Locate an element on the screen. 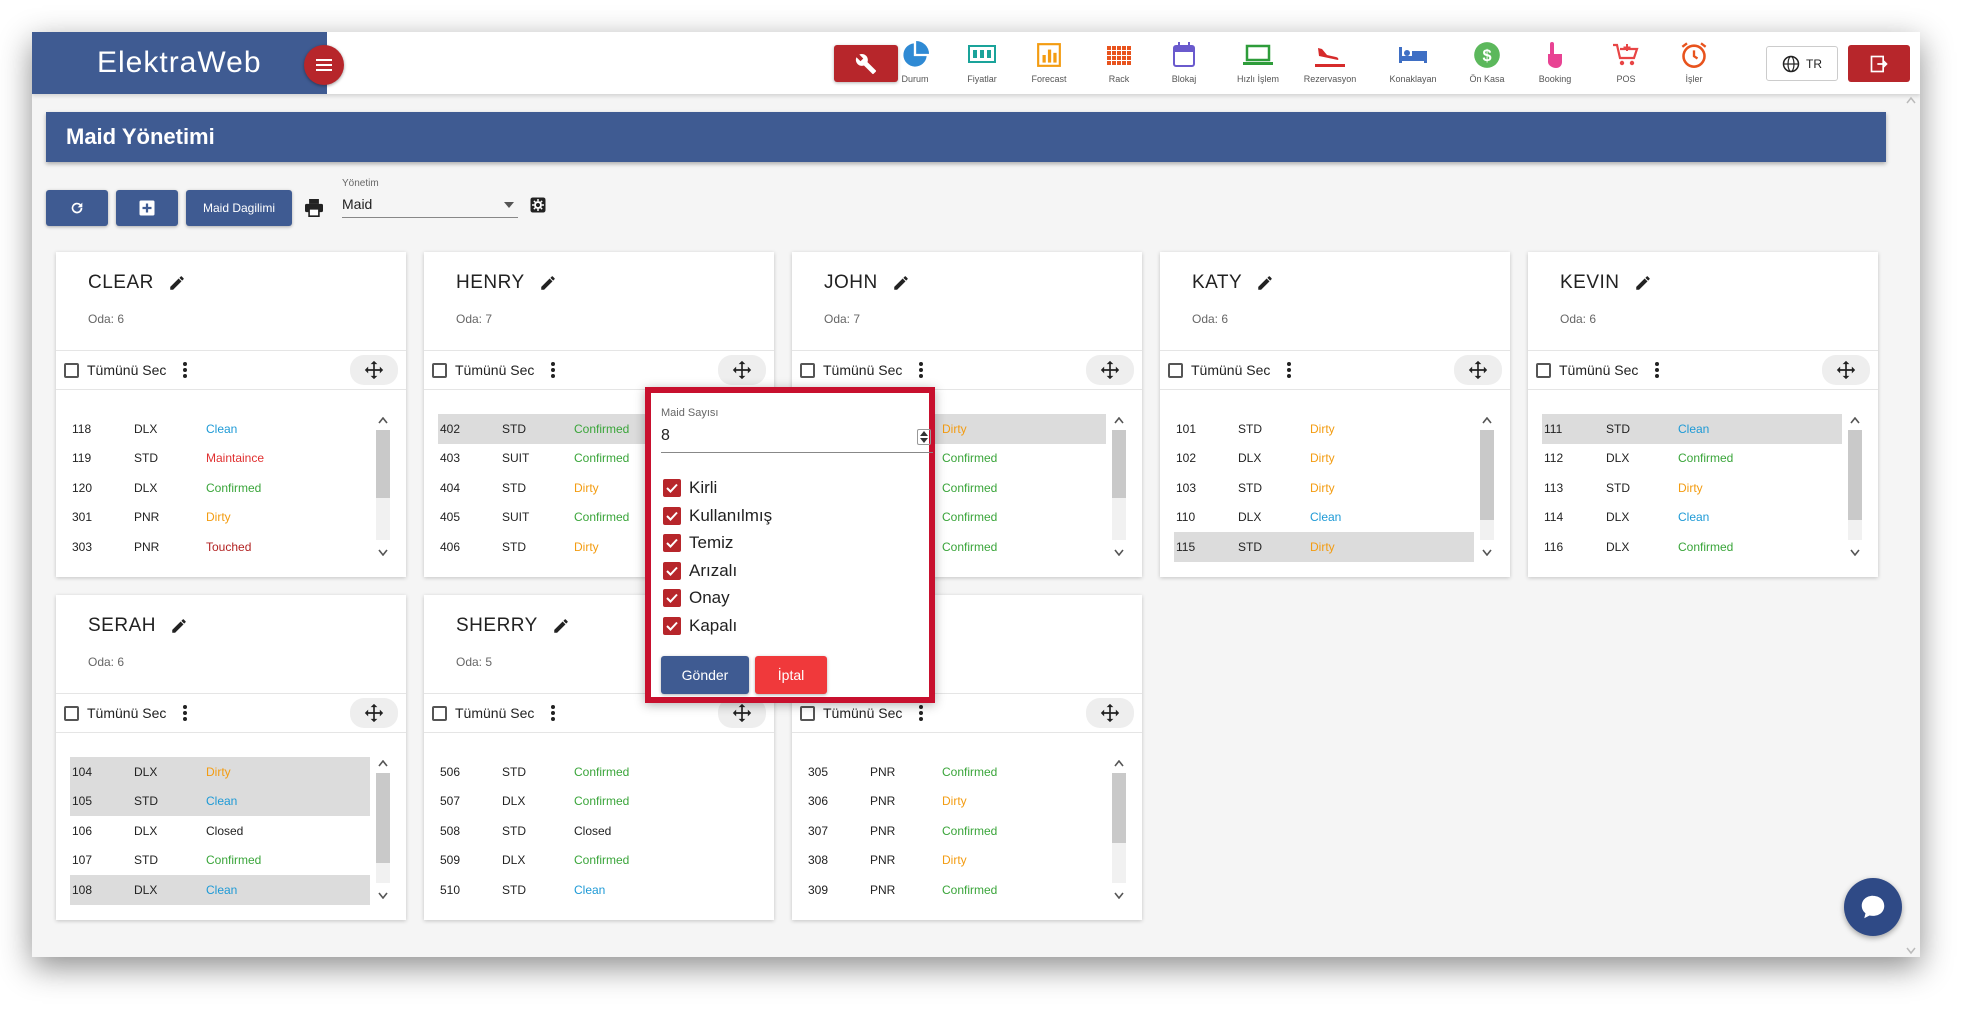 This screenshot has width=1983, height=1019. room-row: 308 PNR Dirty is located at coordinates (956, 861).